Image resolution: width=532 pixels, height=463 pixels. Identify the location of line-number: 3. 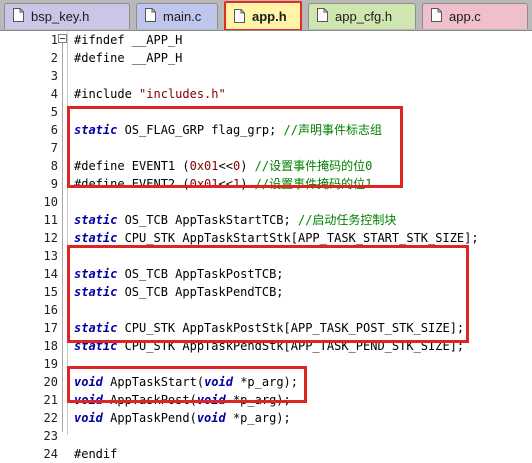
(54, 76).